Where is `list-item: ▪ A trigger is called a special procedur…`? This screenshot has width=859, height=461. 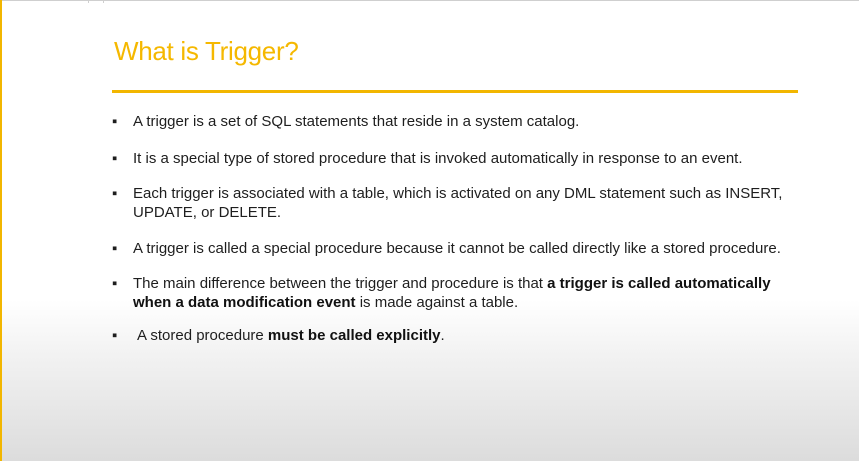 list-item: ▪ A trigger is called a special procedur… is located at coordinates (457, 248).